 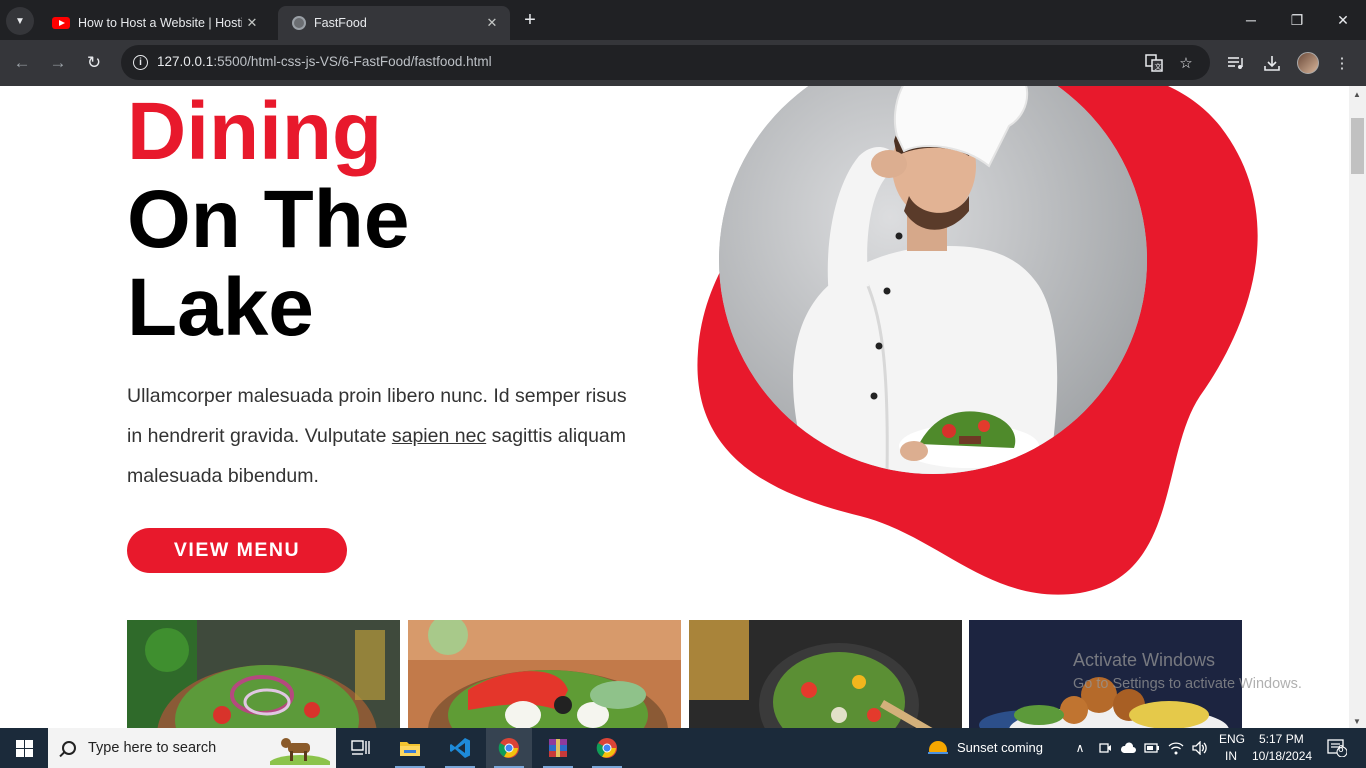 I want to click on globe-icon, so click(x=299, y=23).